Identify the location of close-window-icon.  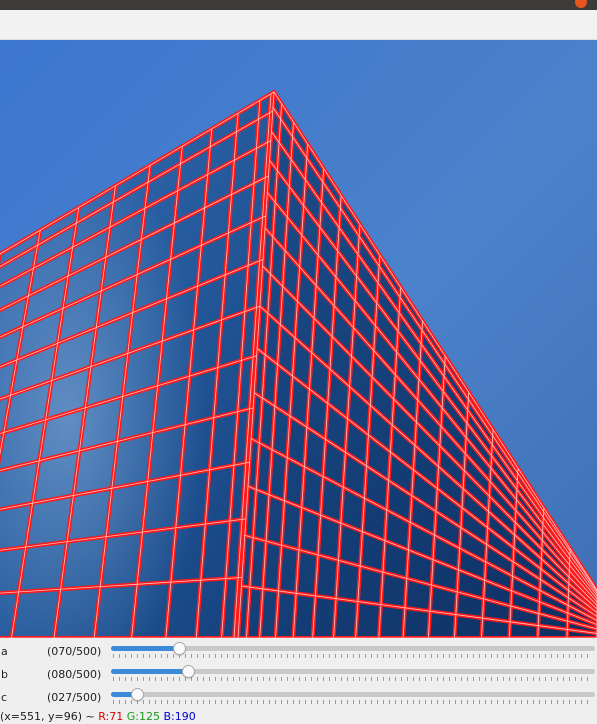
(581, 4).